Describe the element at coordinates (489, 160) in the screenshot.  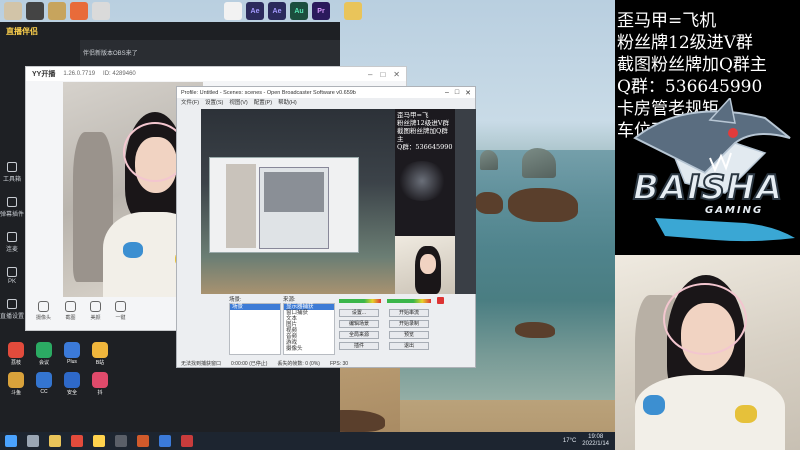
I see `sea-stack` at that location.